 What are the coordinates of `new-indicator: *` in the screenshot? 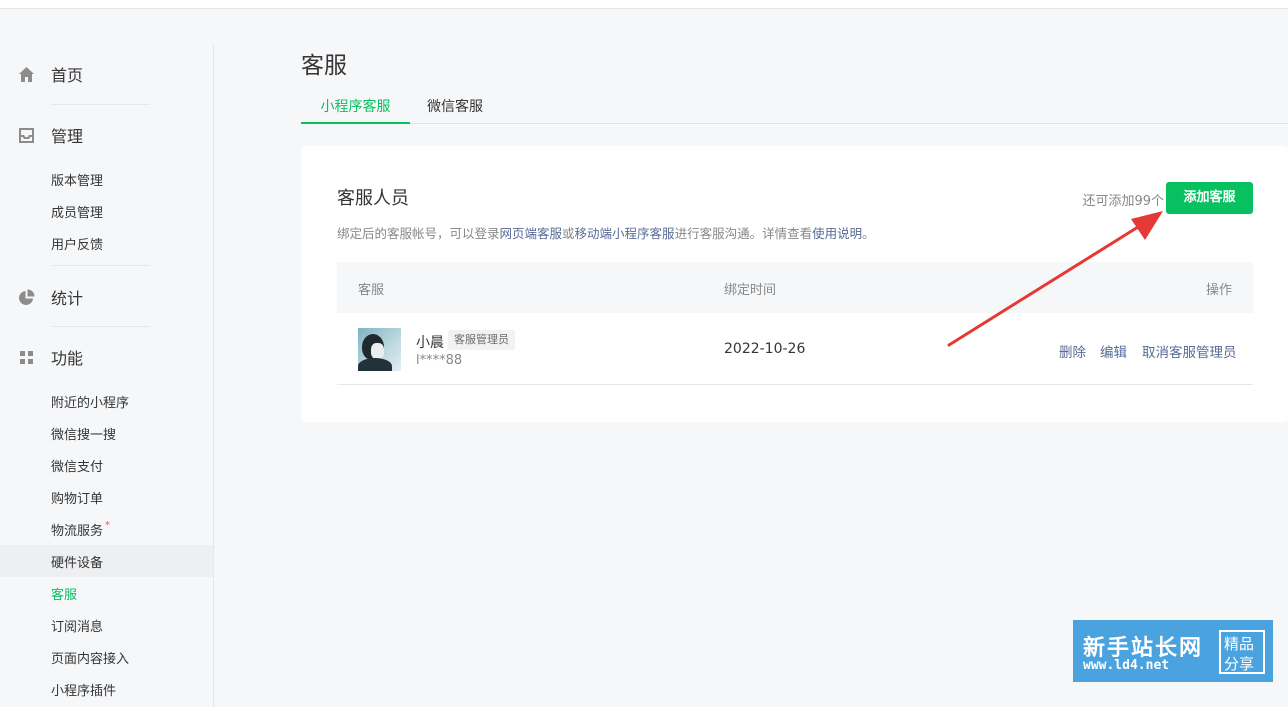 It's located at (107, 525).